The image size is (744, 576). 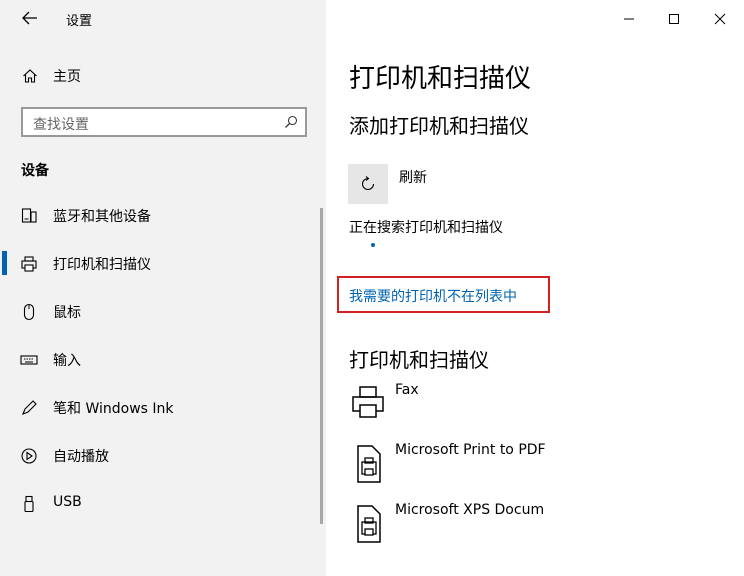 I want to click on refresh-button, so click(x=368, y=184).